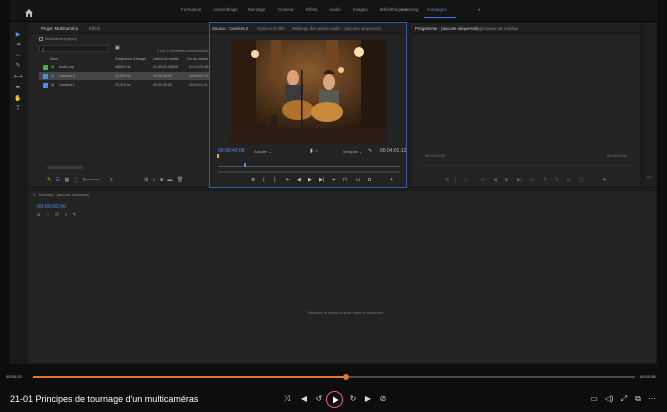  What do you see at coordinates (169, 180) in the screenshot?
I see `new-item-icon: ▬` at bounding box center [169, 180].